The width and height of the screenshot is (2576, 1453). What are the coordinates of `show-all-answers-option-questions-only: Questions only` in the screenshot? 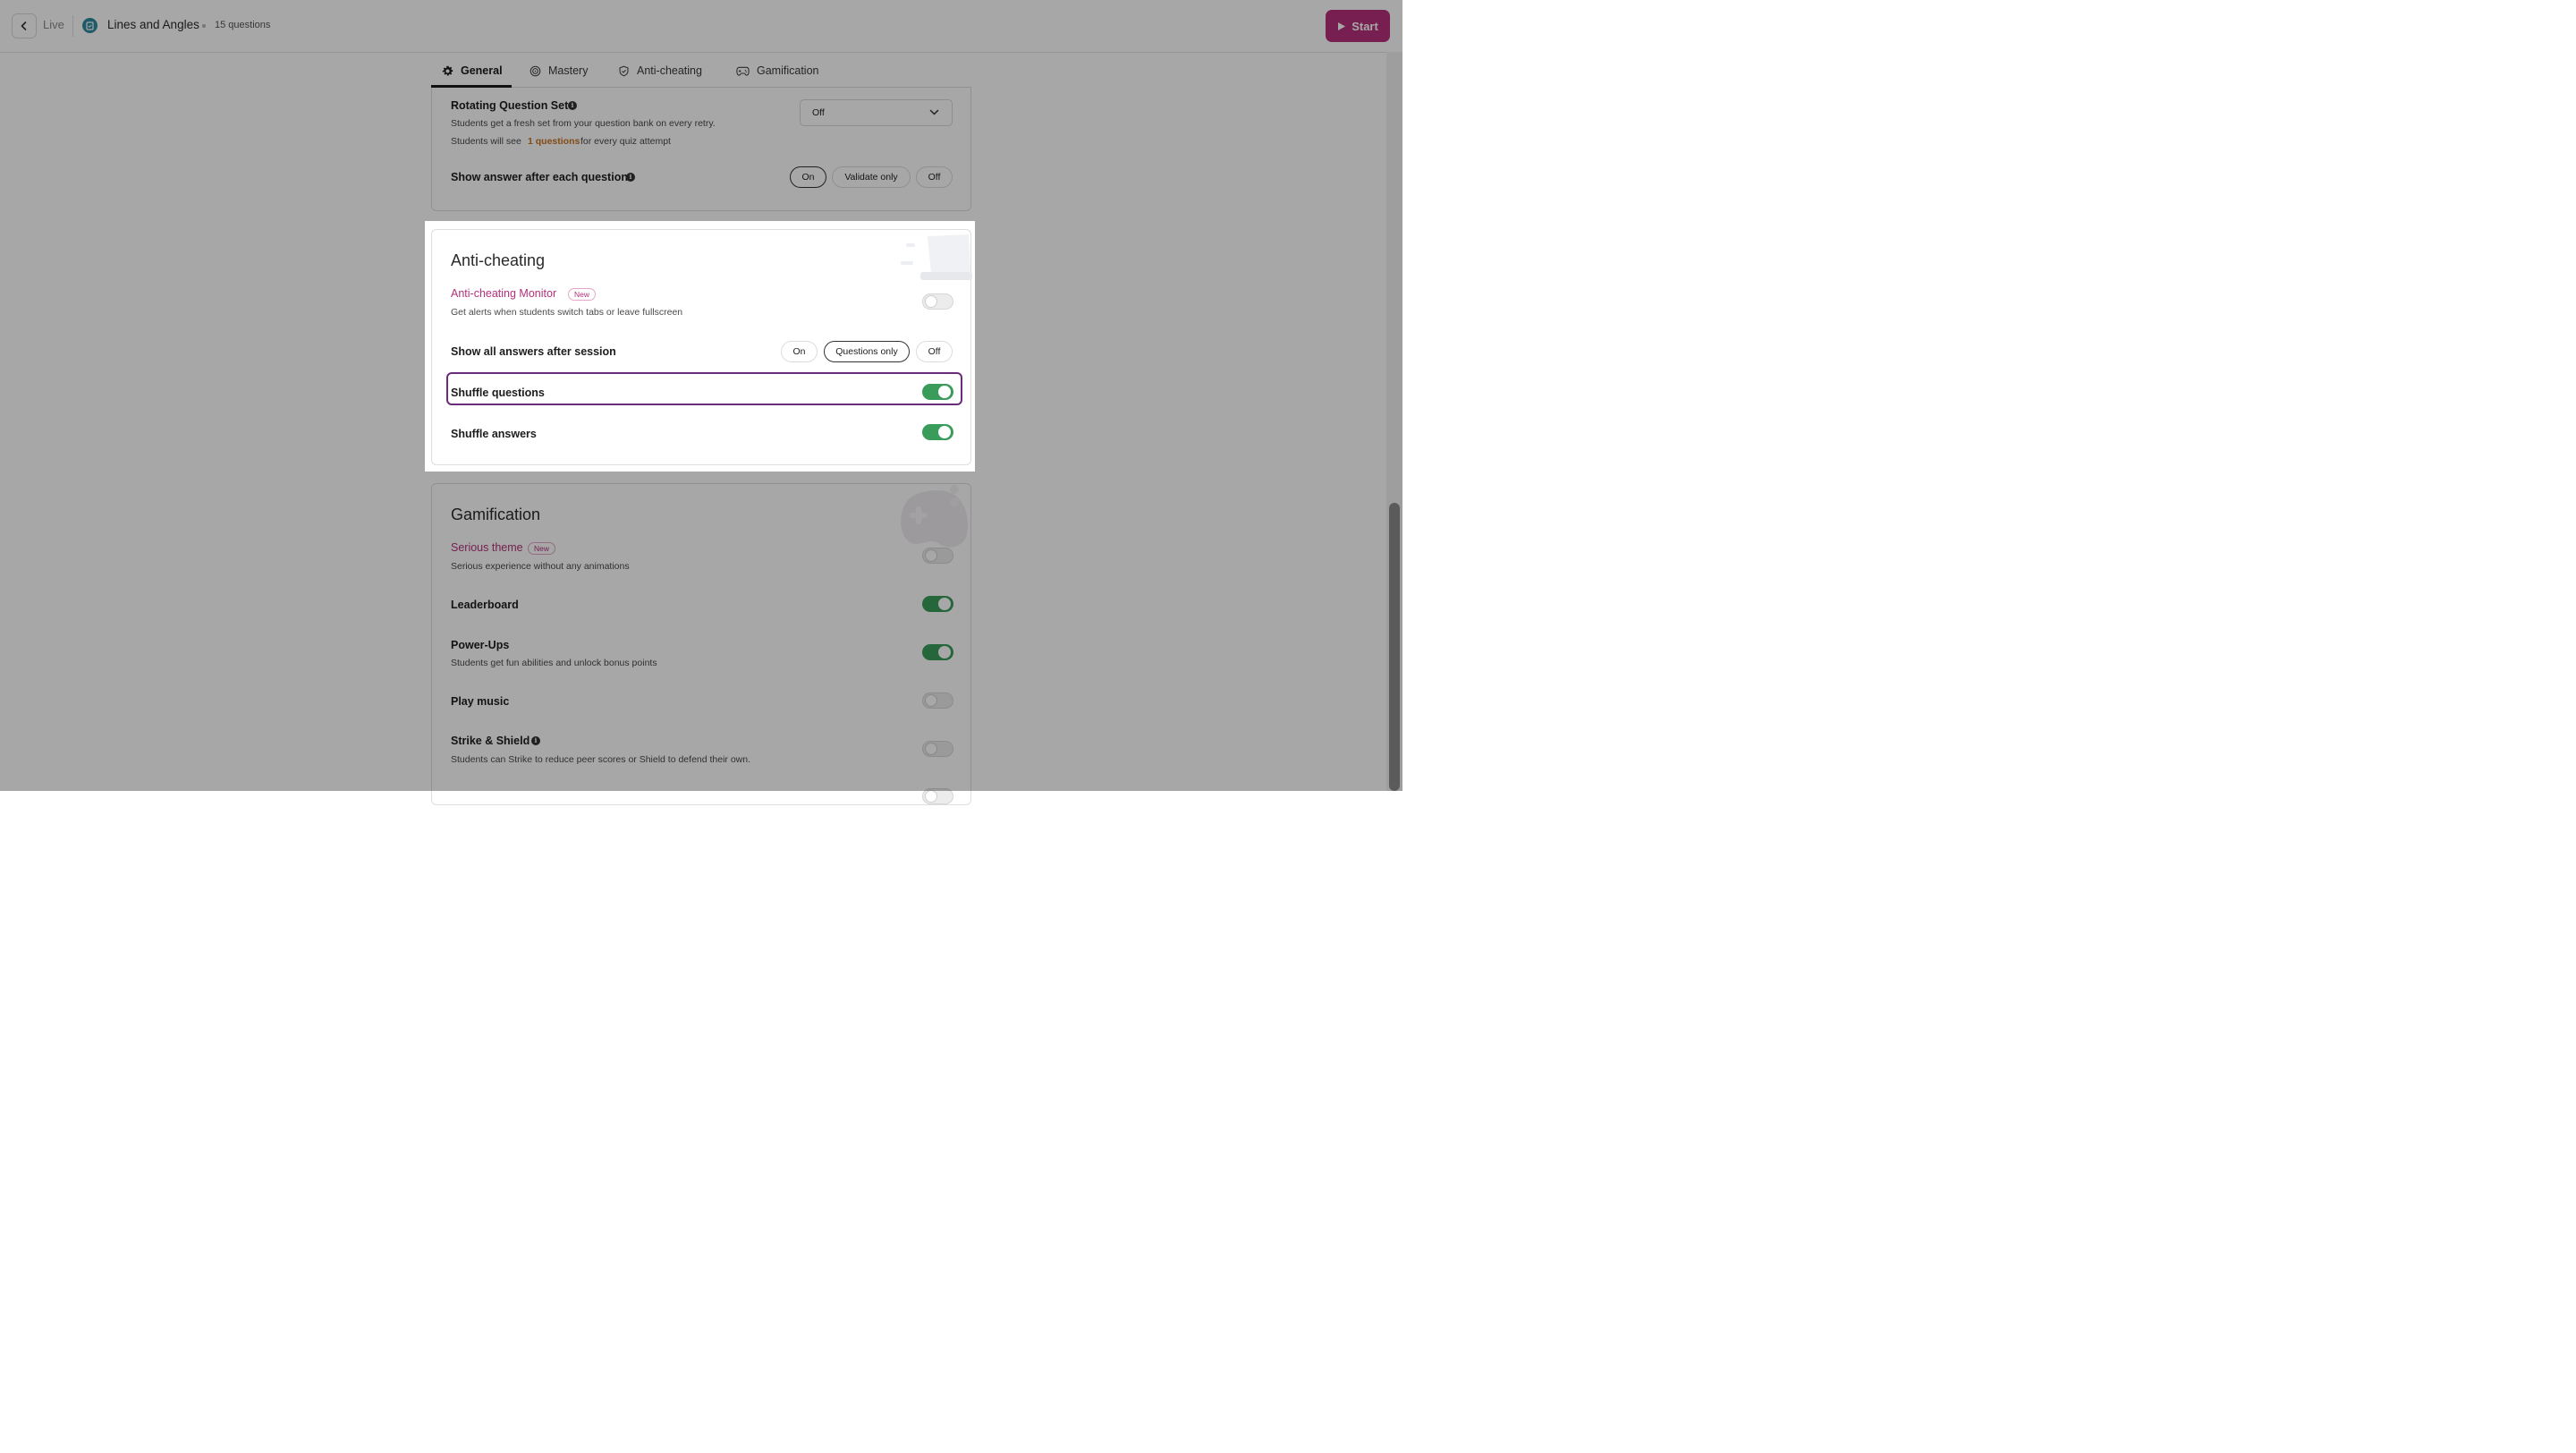 It's located at (867, 351).